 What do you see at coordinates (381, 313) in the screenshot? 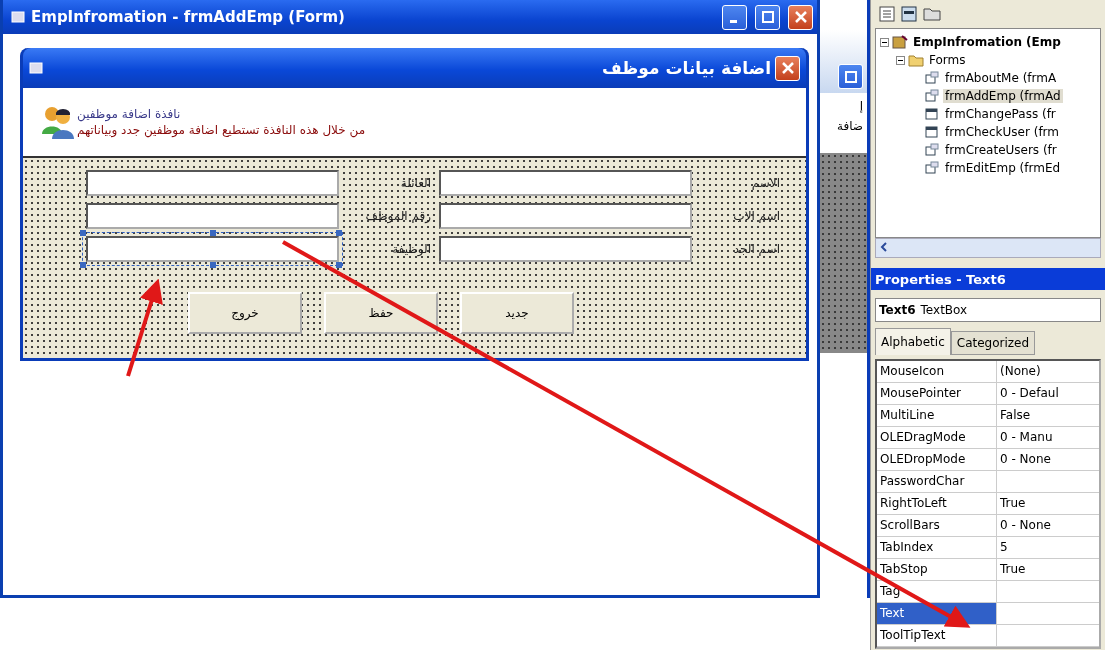
I see `form-button: حفظ` at bounding box center [381, 313].